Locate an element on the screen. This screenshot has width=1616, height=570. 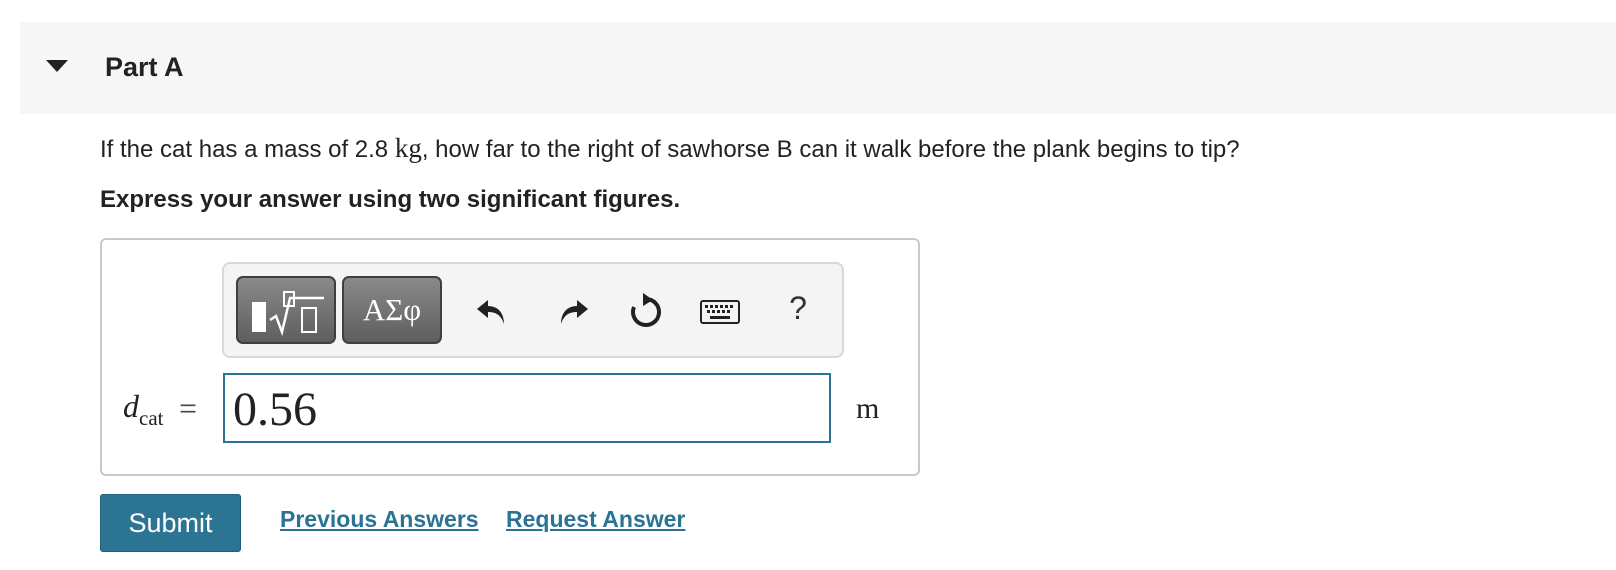
symbols-button: ΑΣφ is located at coordinates (392, 310).